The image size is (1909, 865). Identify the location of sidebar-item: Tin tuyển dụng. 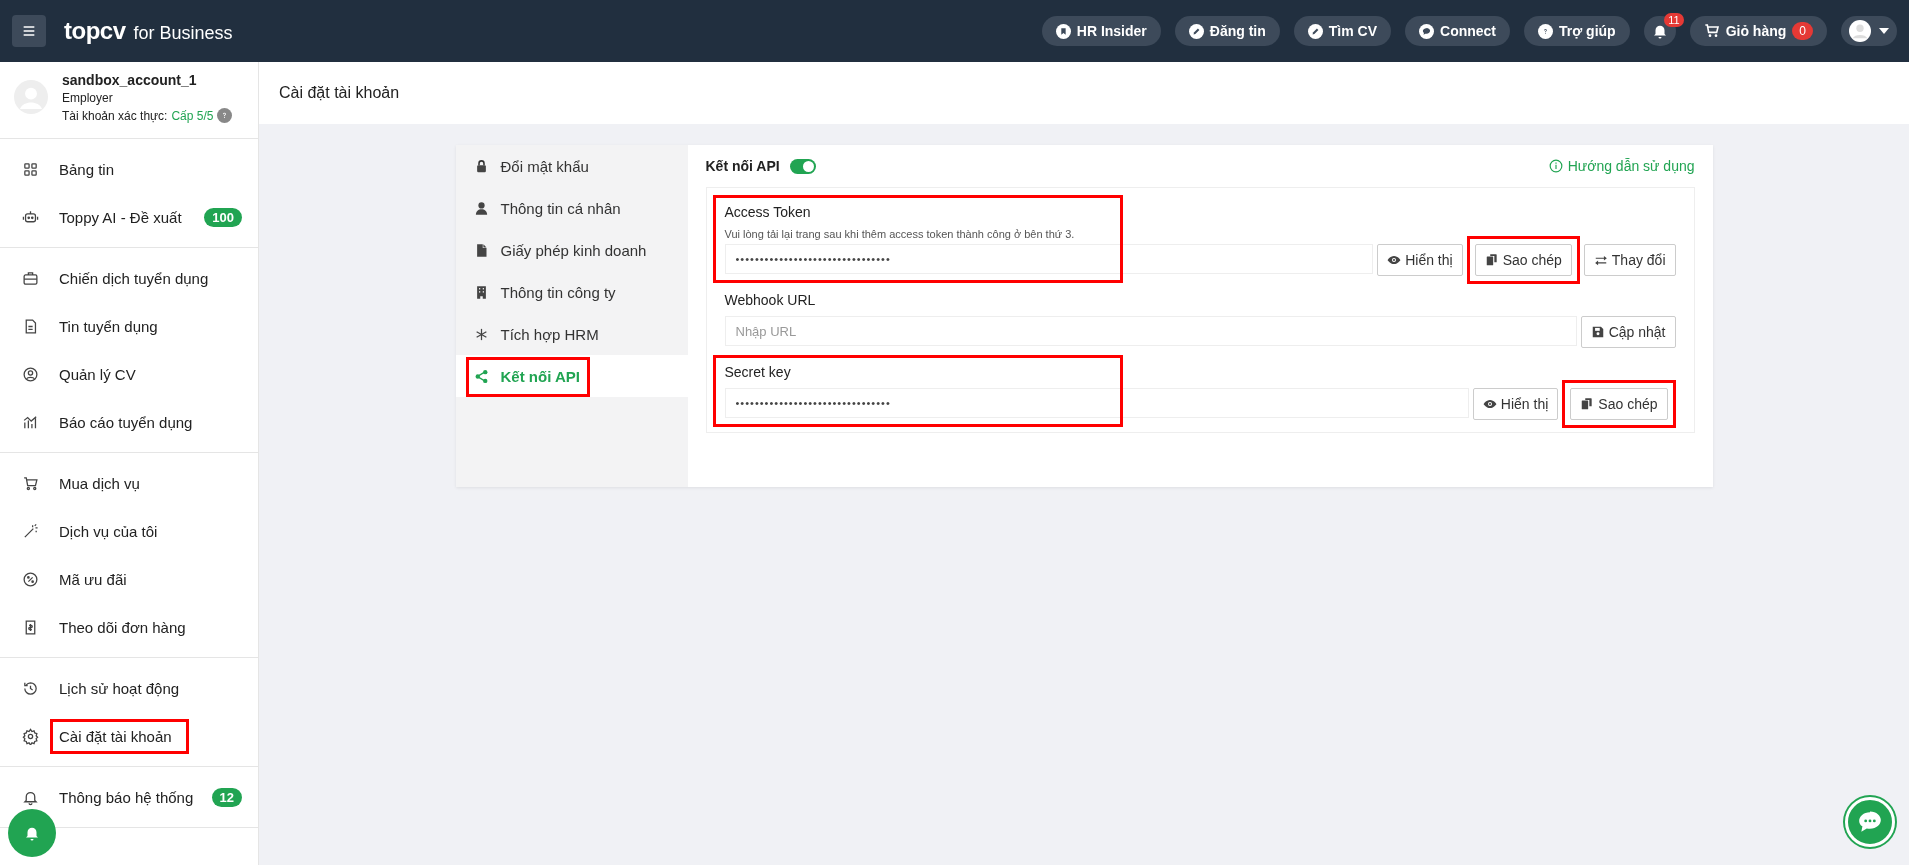
(129, 326).